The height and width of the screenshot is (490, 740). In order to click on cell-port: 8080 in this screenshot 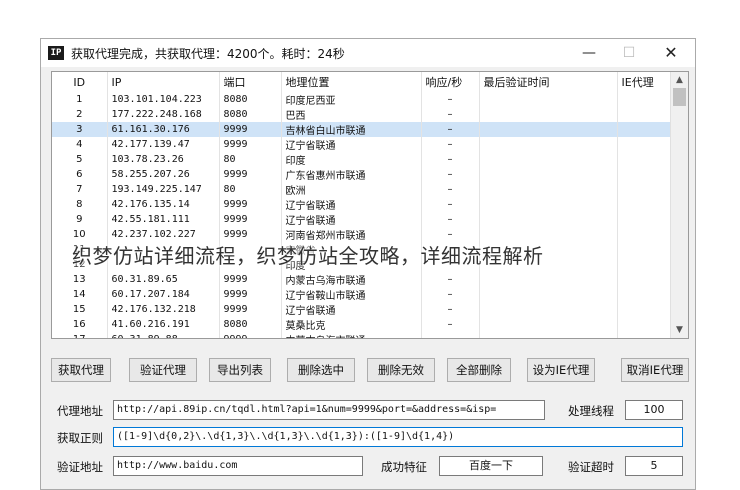, I will do `click(250, 324)`.